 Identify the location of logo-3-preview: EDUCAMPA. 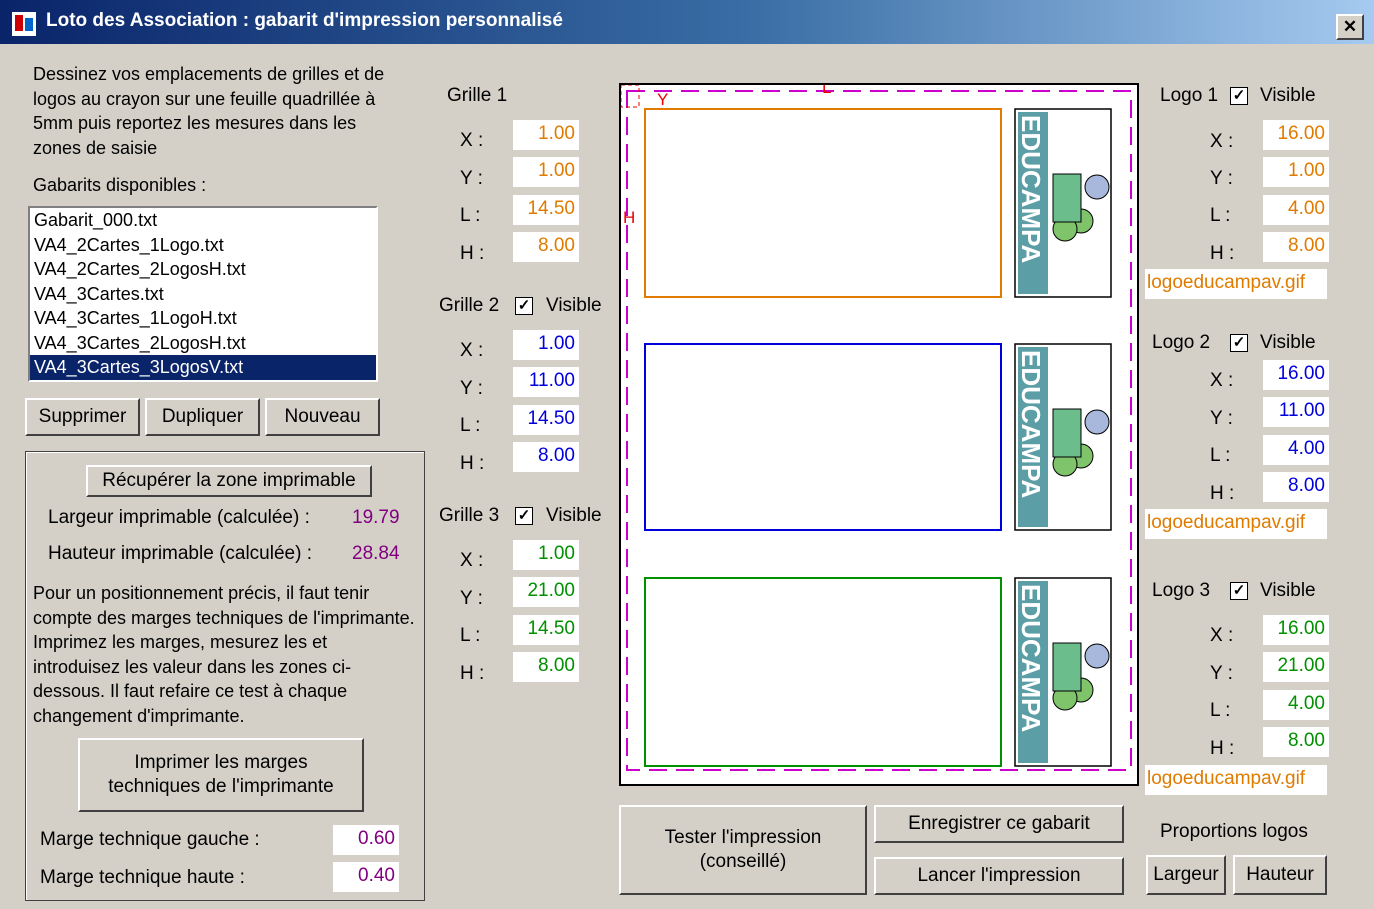
(1063, 672).